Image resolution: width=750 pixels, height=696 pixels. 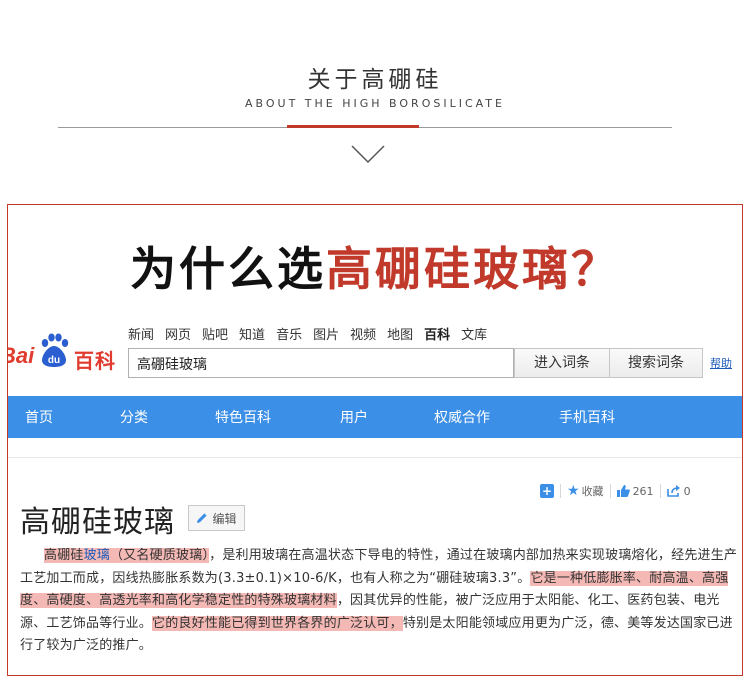 I want to click on nav-link-video: 视频, so click(x=363, y=333).